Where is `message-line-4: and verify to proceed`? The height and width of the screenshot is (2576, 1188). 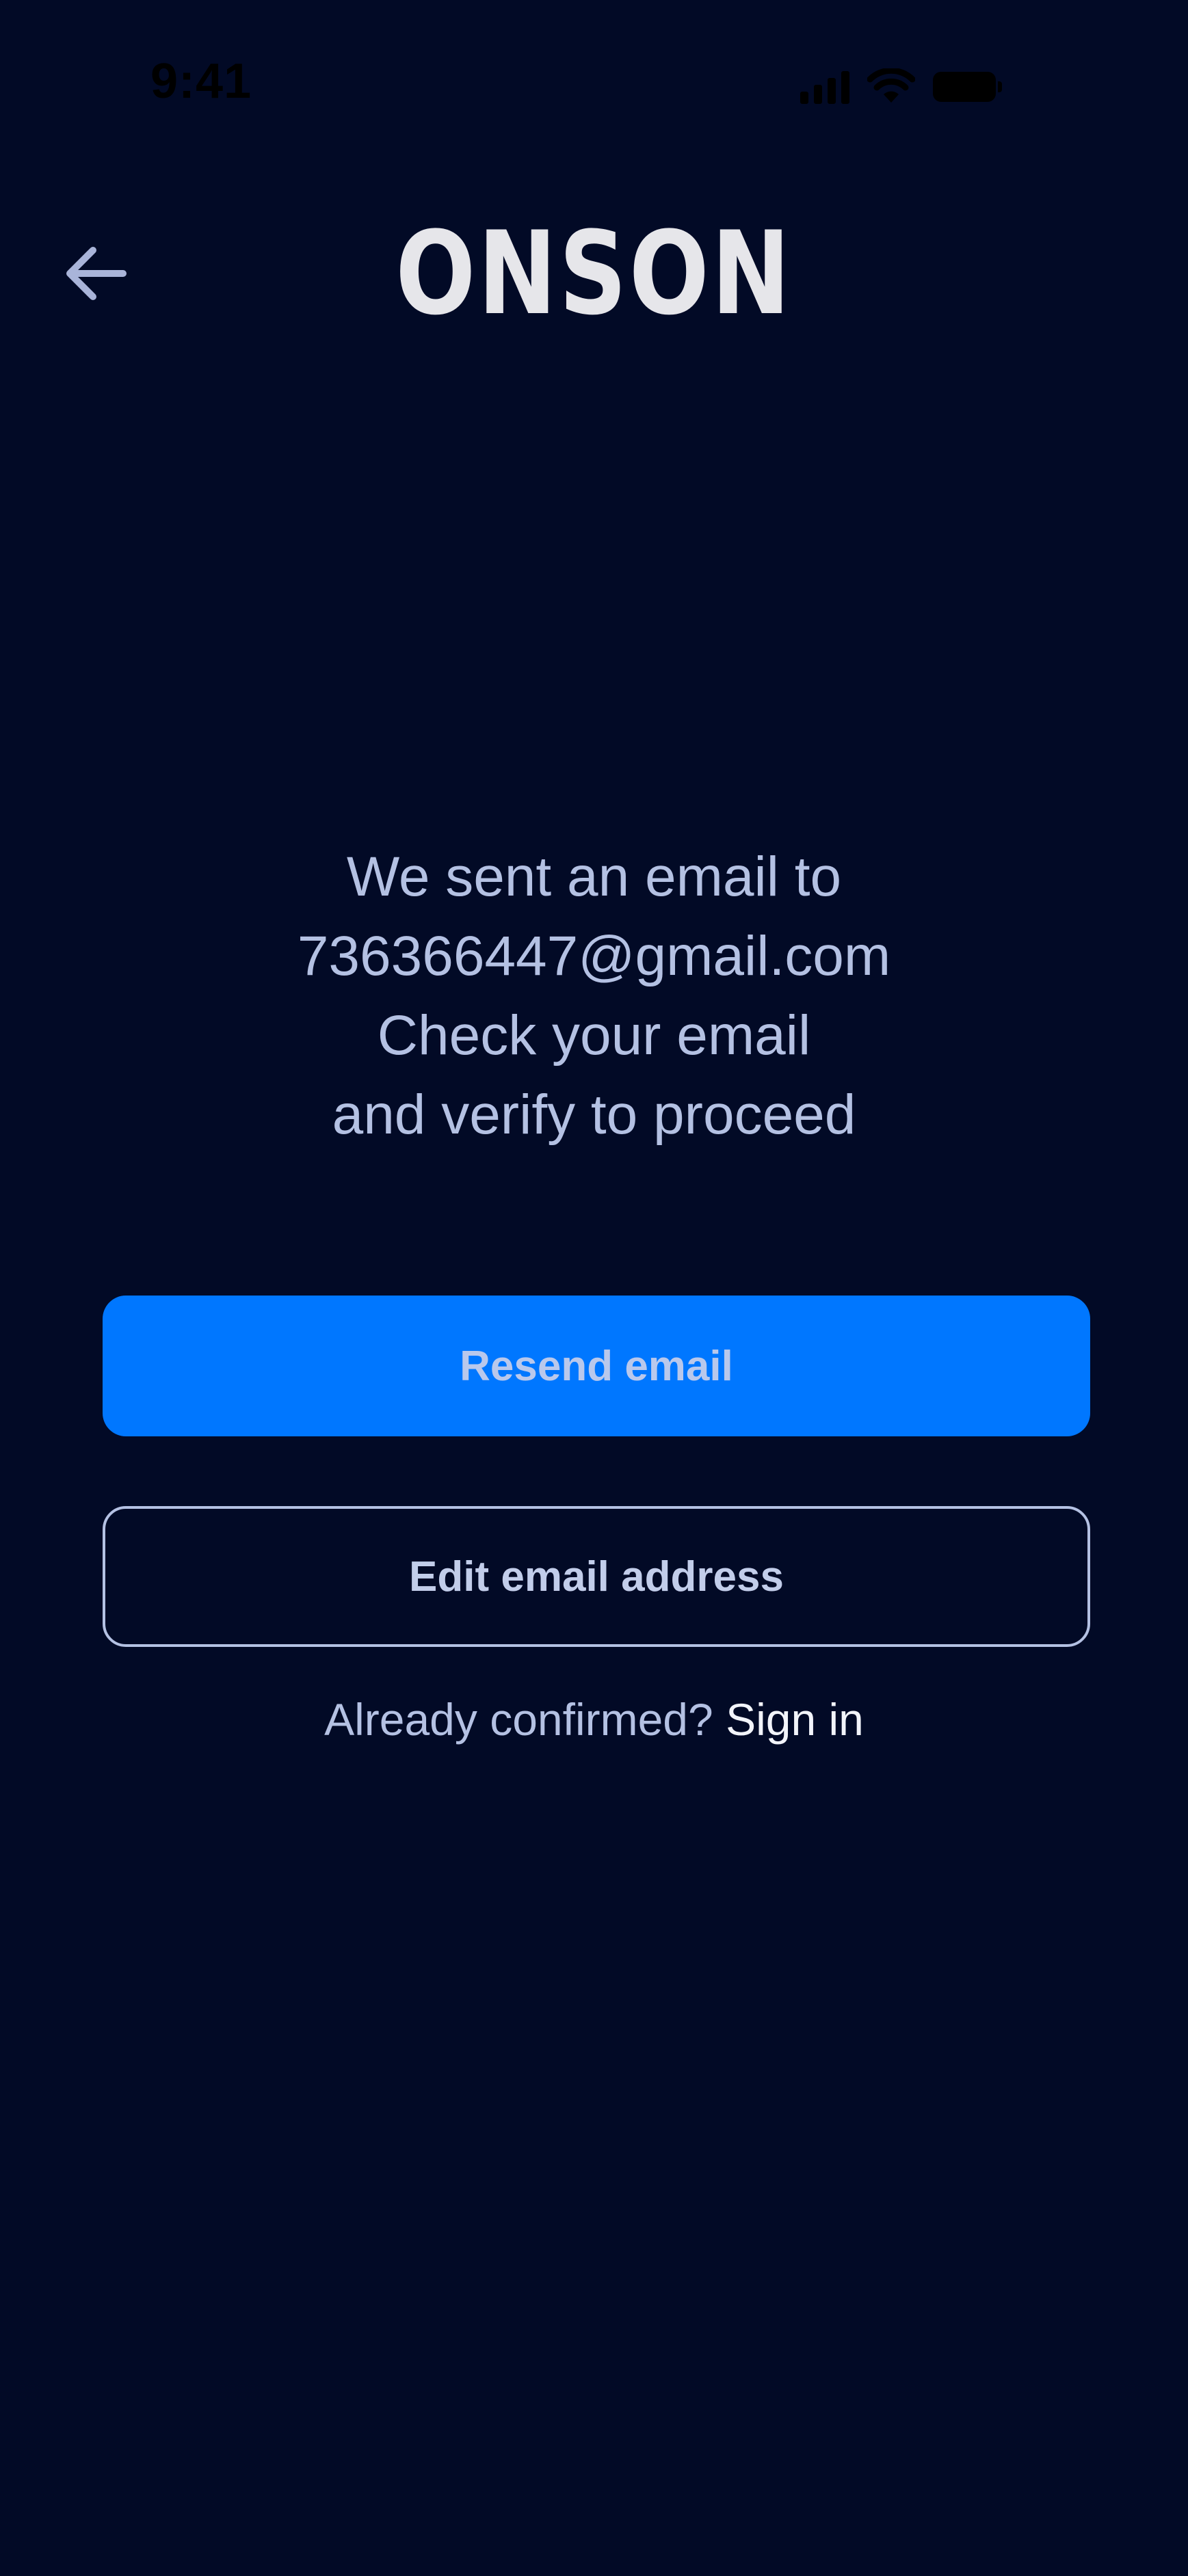
message-line-4: and verify to proceed is located at coordinates (594, 1115).